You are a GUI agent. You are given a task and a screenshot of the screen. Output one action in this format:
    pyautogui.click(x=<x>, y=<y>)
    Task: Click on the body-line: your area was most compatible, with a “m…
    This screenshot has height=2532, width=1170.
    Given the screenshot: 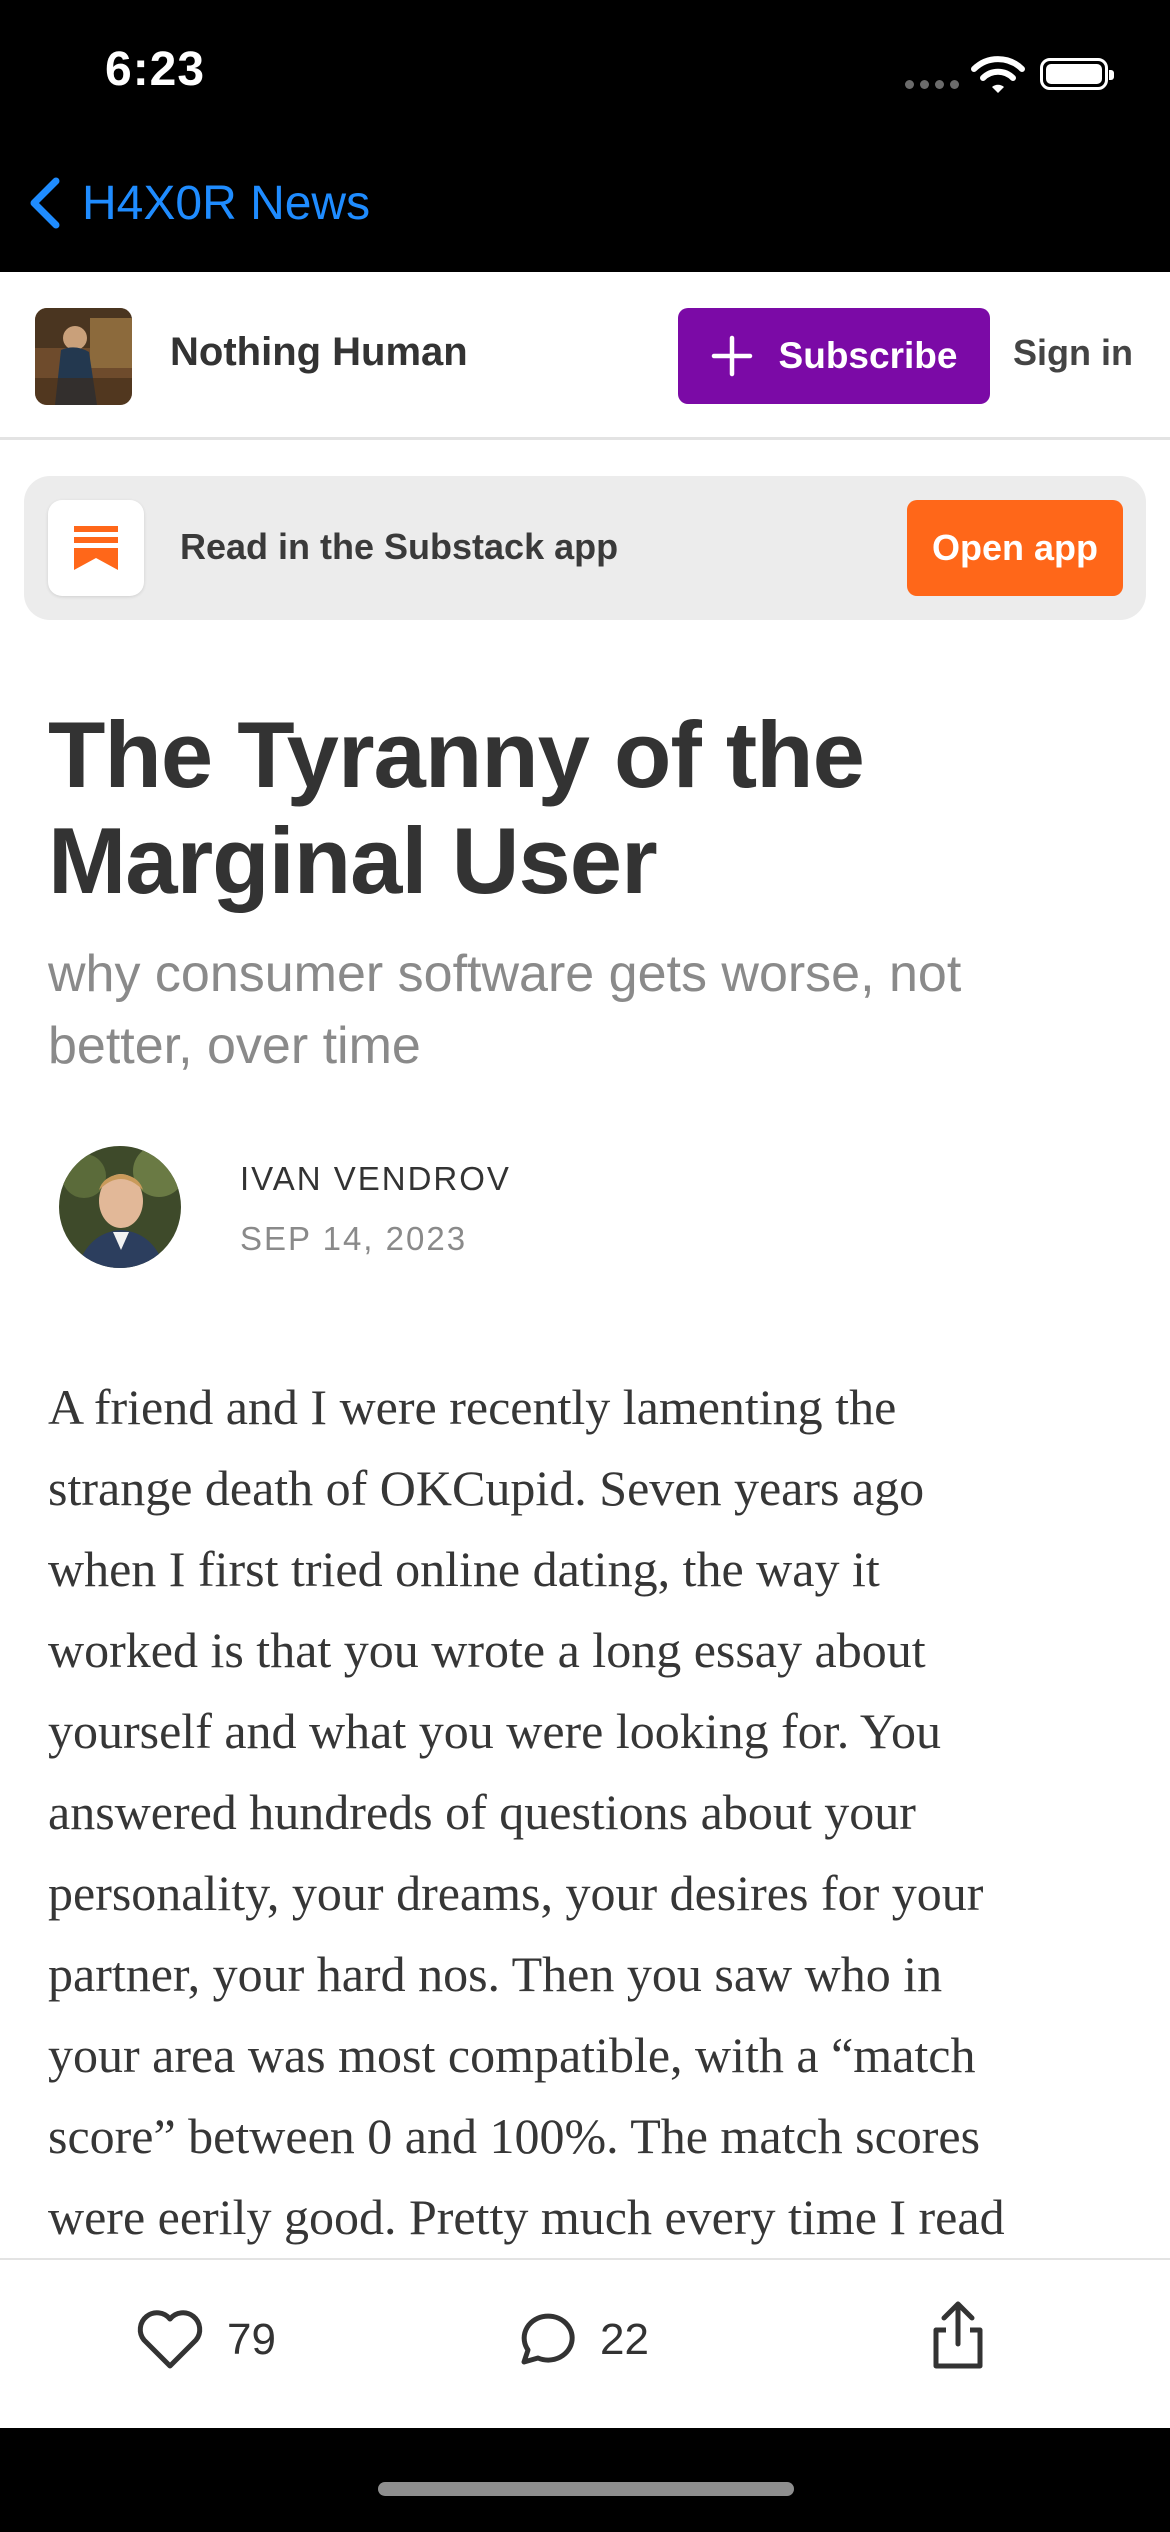 What is the action you would take?
    pyautogui.click(x=512, y=2055)
    